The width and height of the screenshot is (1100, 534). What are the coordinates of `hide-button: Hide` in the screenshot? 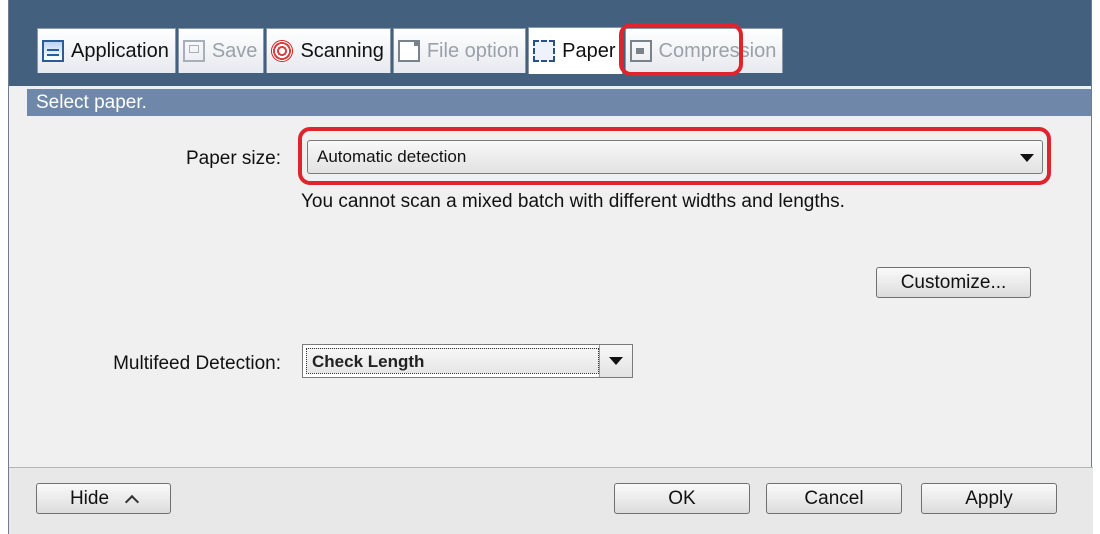 It's located at (103, 498).